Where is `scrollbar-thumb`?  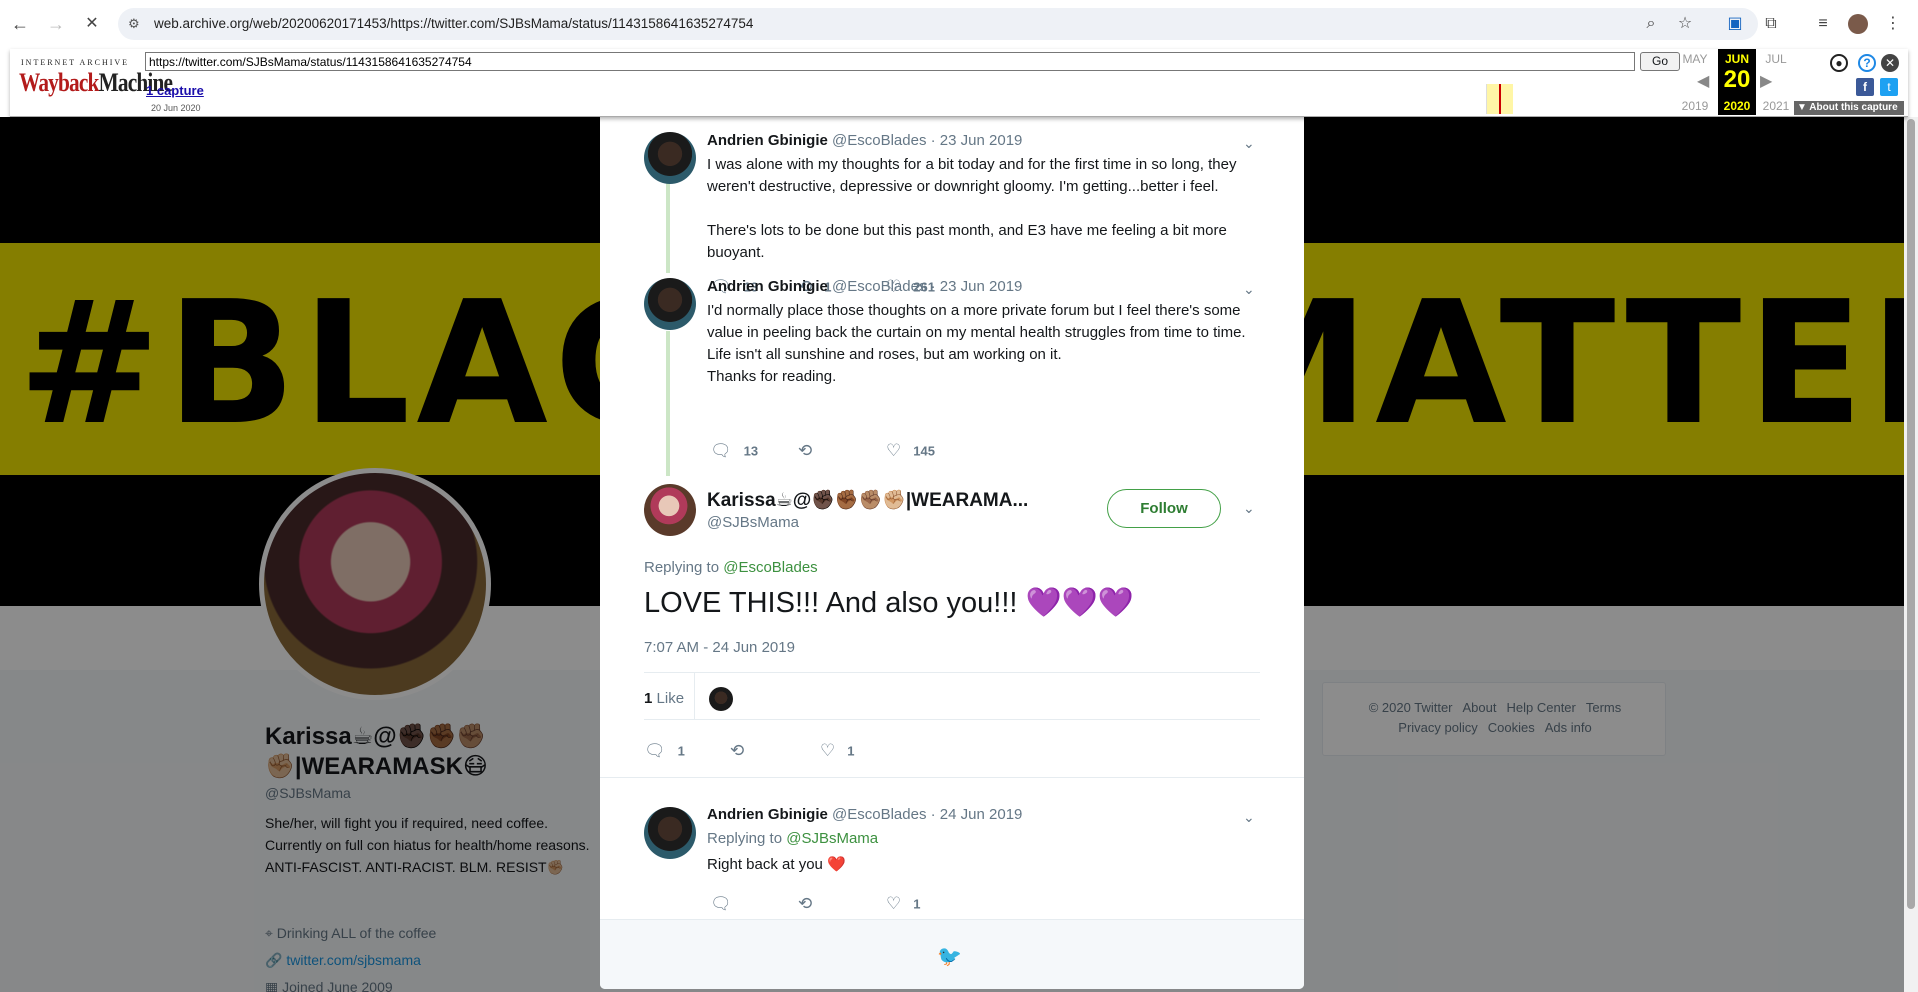 scrollbar-thumb is located at coordinates (1911, 514).